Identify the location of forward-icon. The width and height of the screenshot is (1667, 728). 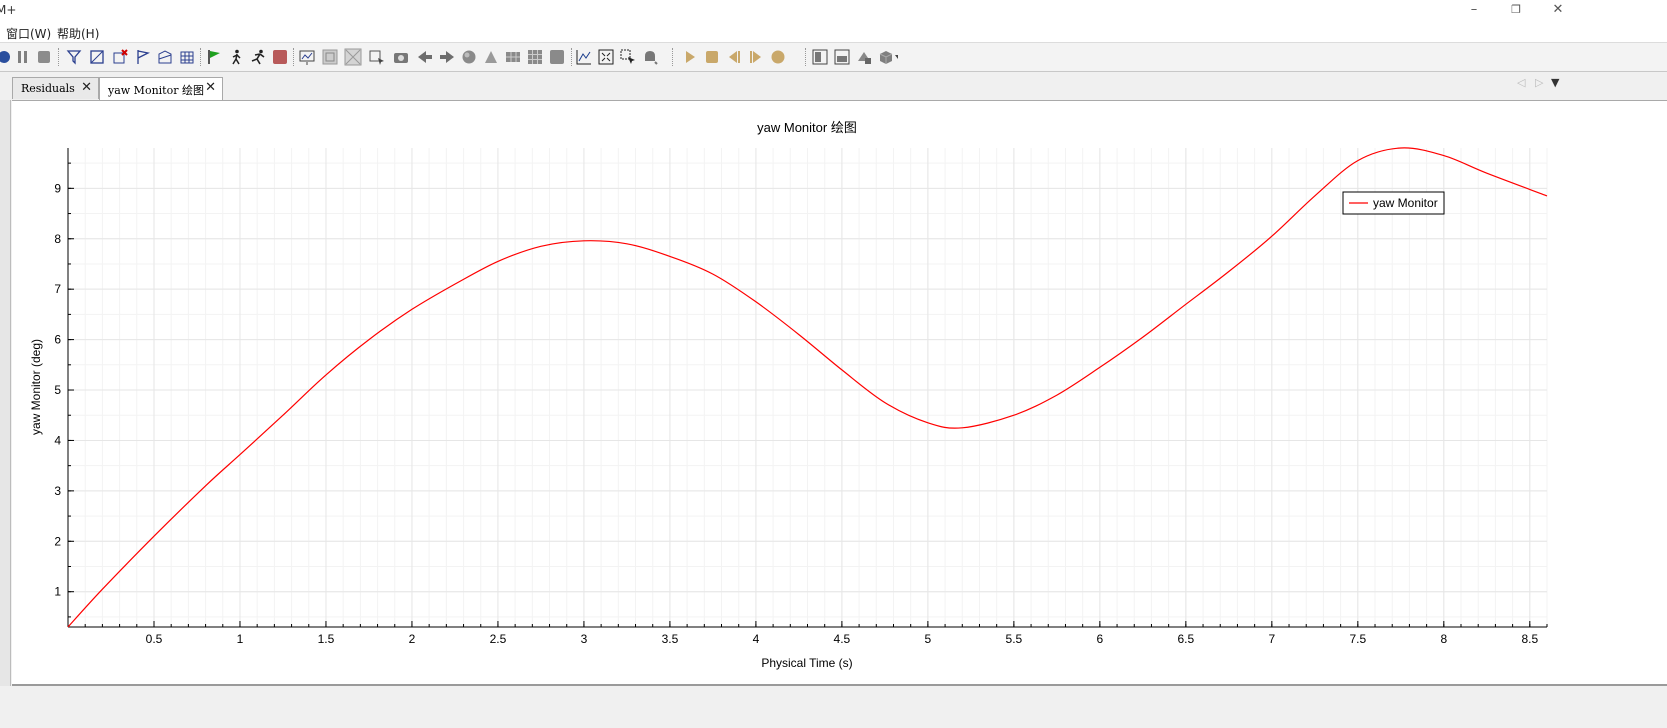
(447, 57).